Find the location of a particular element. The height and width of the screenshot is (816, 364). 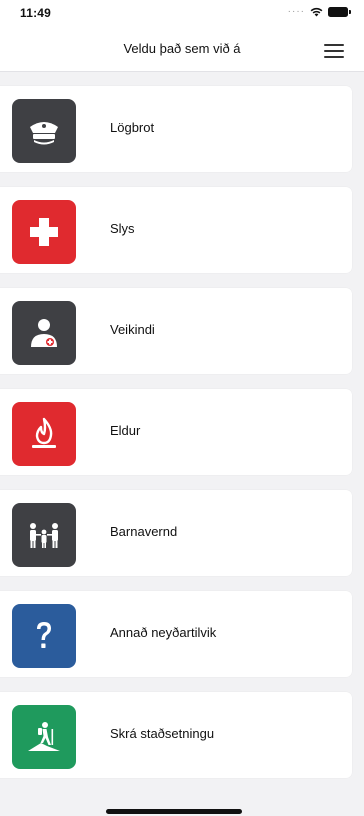

status-icons: ···· is located at coordinates (319, 11).